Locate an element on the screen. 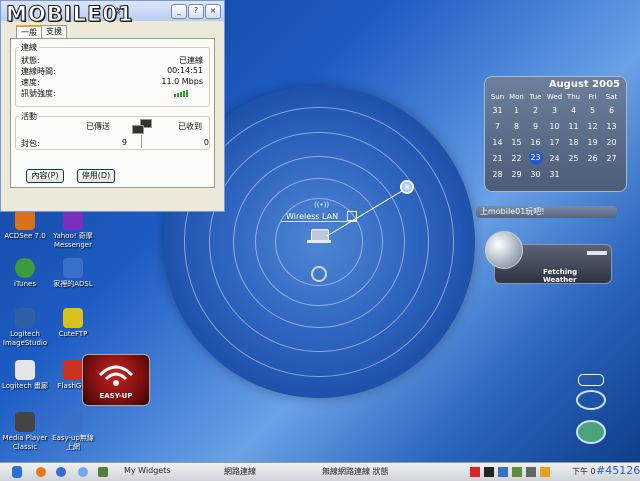  activity-divider is located at coordinates (141, 141).